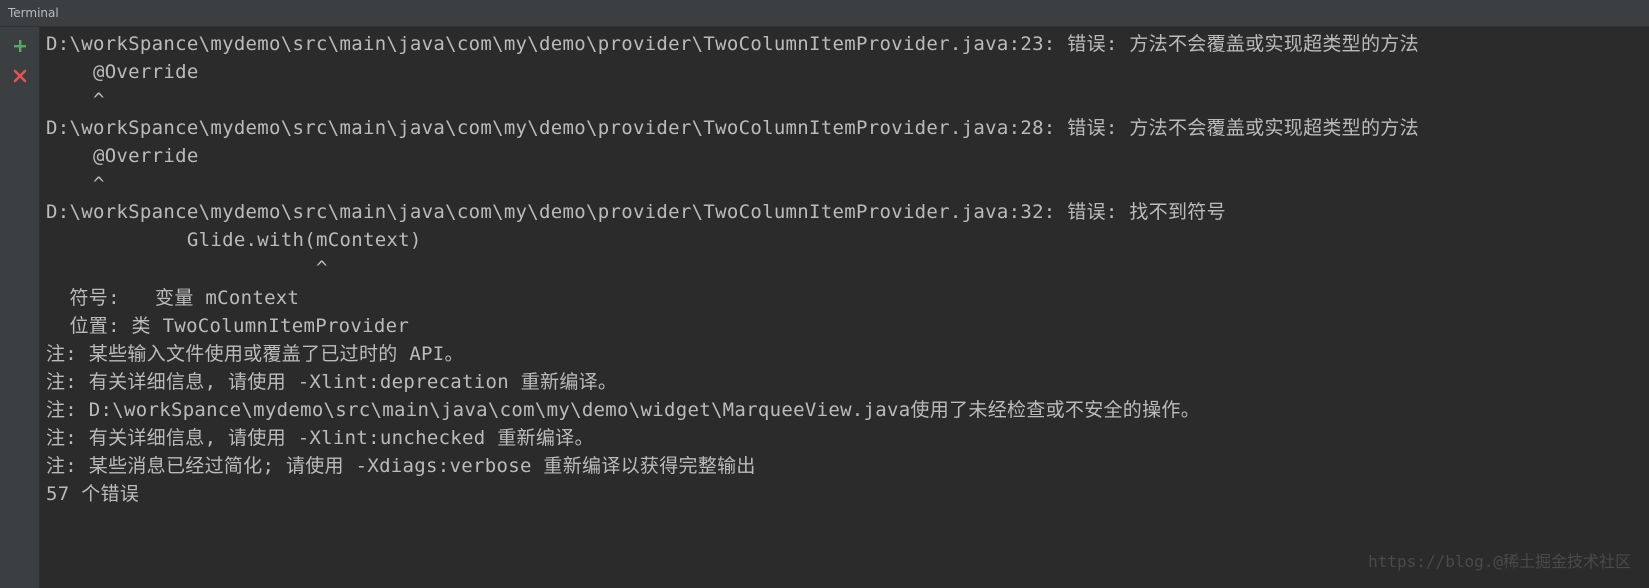 The height and width of the screenshot is (588, 1649). What do you see at coordinates (1499, 561) in the screenshot?
I see `watermark: https://blog.@稀土掘金技术社区` at bounding box center [1499, 561].